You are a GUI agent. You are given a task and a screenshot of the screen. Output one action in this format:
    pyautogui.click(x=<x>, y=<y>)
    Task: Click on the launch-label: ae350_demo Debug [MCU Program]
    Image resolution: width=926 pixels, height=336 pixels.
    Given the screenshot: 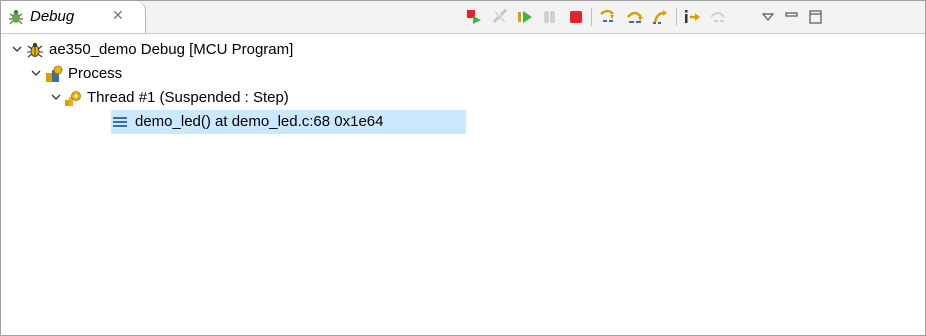 What is the action you would take?
    pyautogui.click(x=171, y=49)
    